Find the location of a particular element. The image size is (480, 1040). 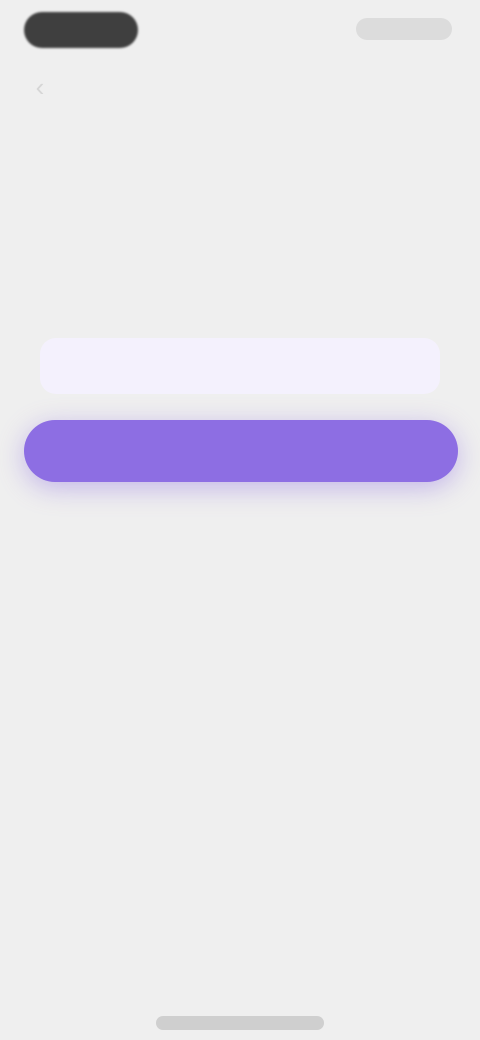

home-indicator is located at coordinates (240, 1023).